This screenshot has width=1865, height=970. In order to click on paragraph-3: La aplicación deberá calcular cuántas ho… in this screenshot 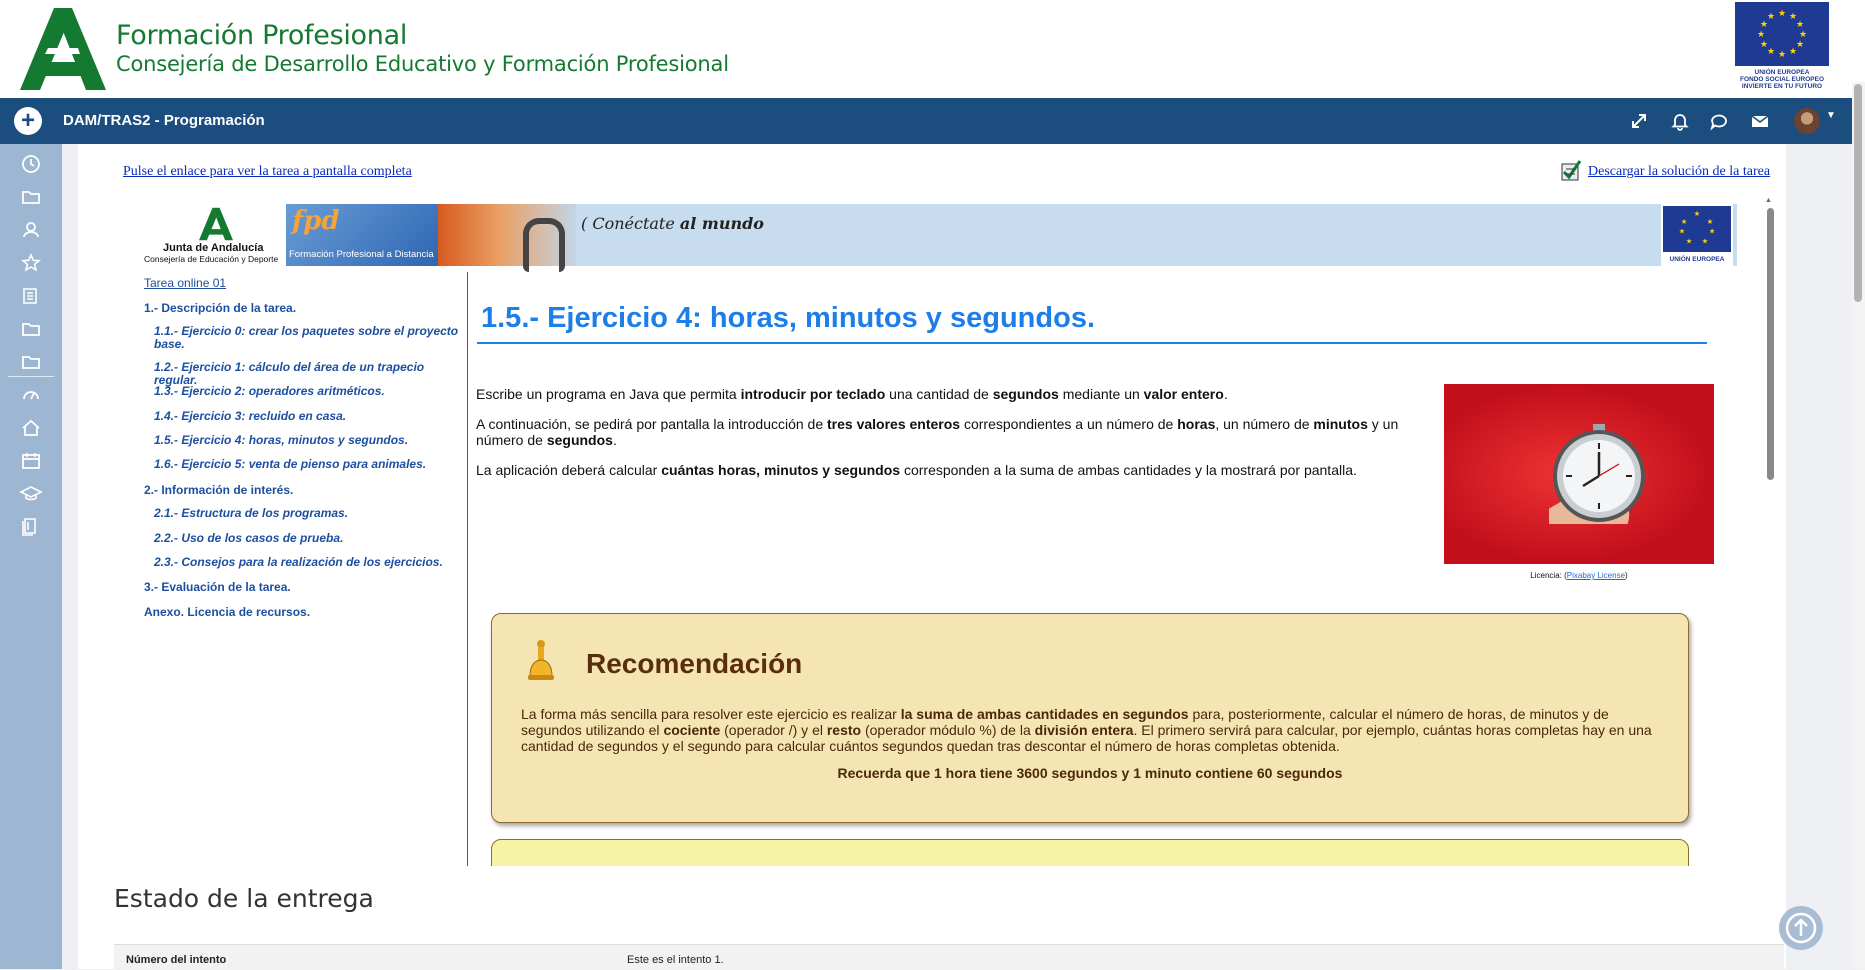, I will do `click(916, 470)`.